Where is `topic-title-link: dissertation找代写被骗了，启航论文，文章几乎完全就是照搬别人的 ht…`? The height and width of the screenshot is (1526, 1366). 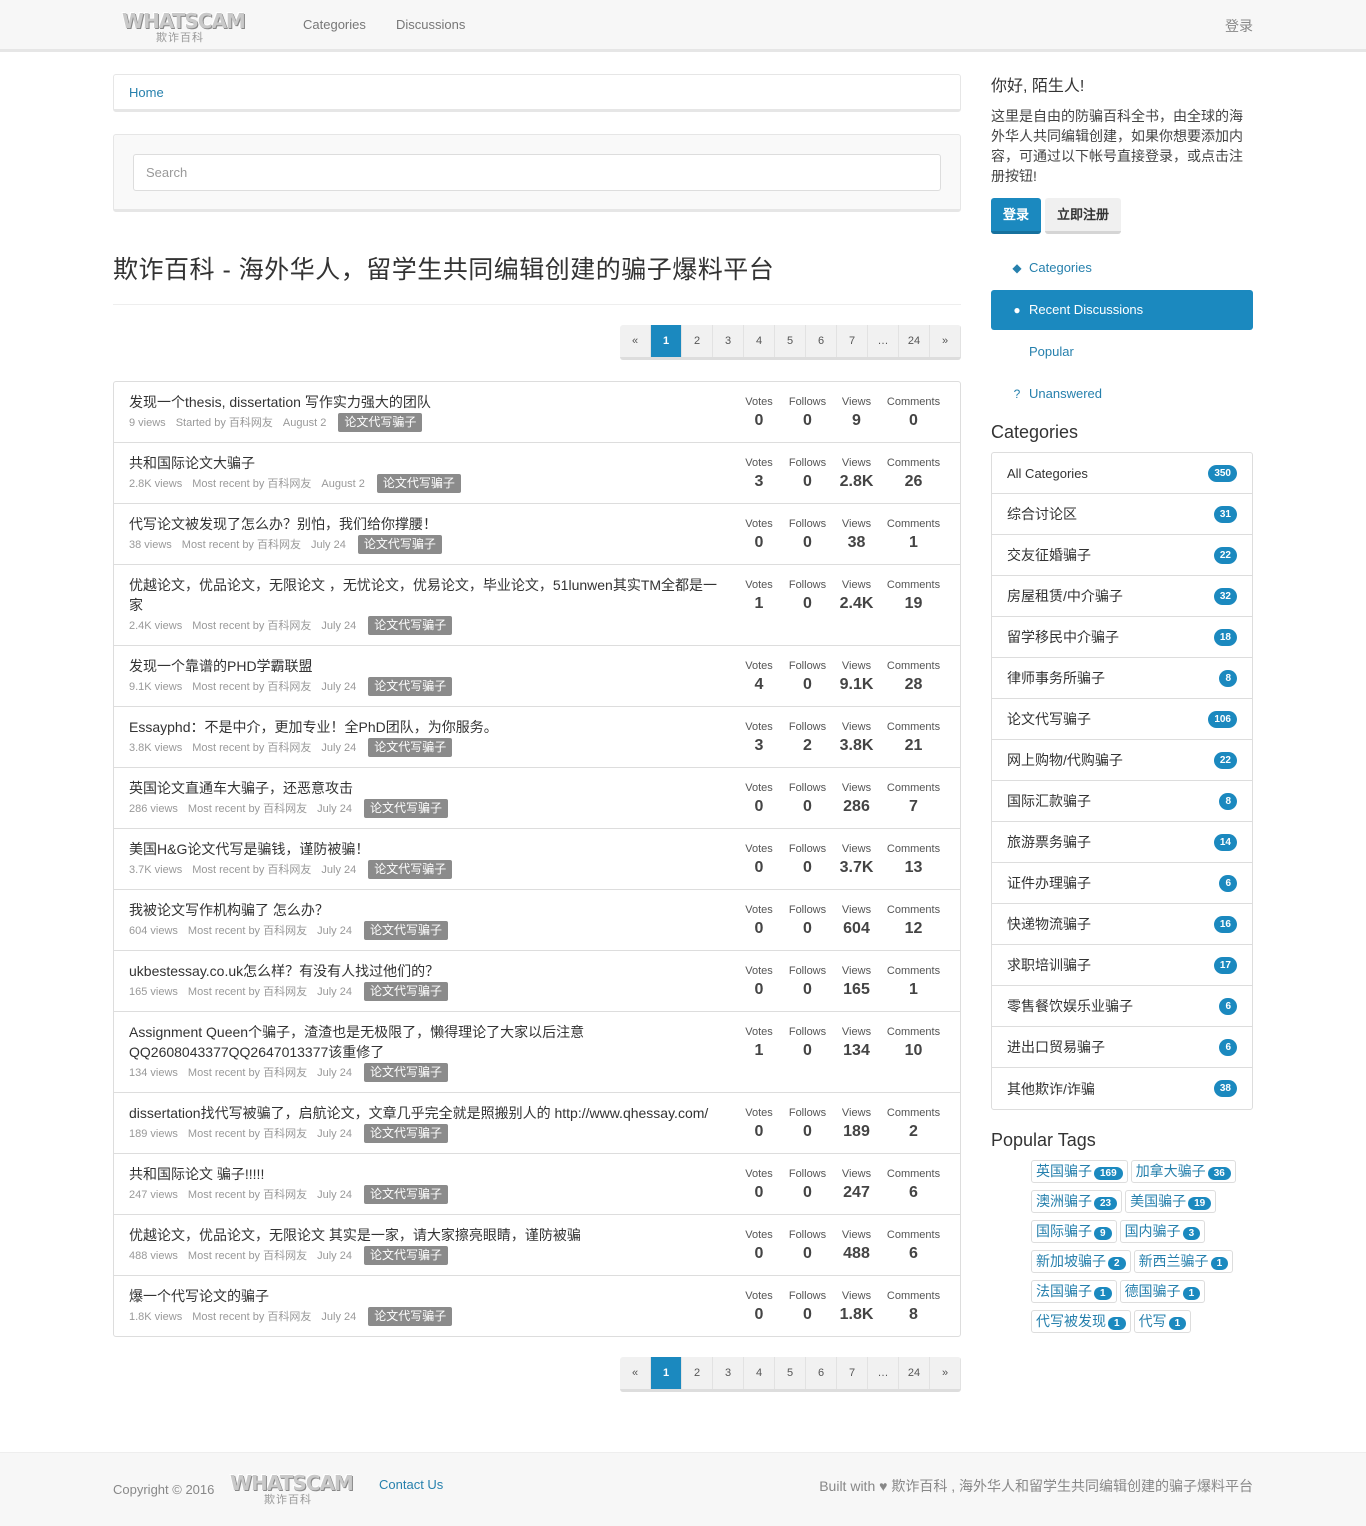 topic-title-link: dissertation找代写被骗了，启航论文，文章几乎完全就是照搬别人的 ht… is located at coordinates (427, 1113).